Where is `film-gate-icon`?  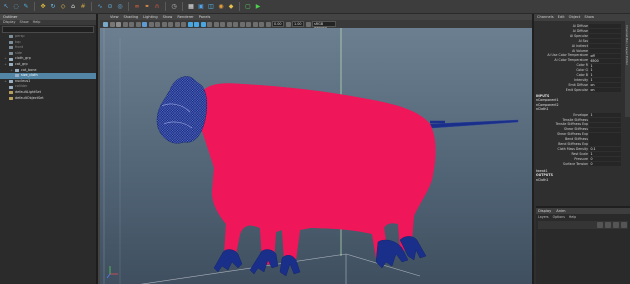
film-gate-icon is located at coordinates (151, 24).